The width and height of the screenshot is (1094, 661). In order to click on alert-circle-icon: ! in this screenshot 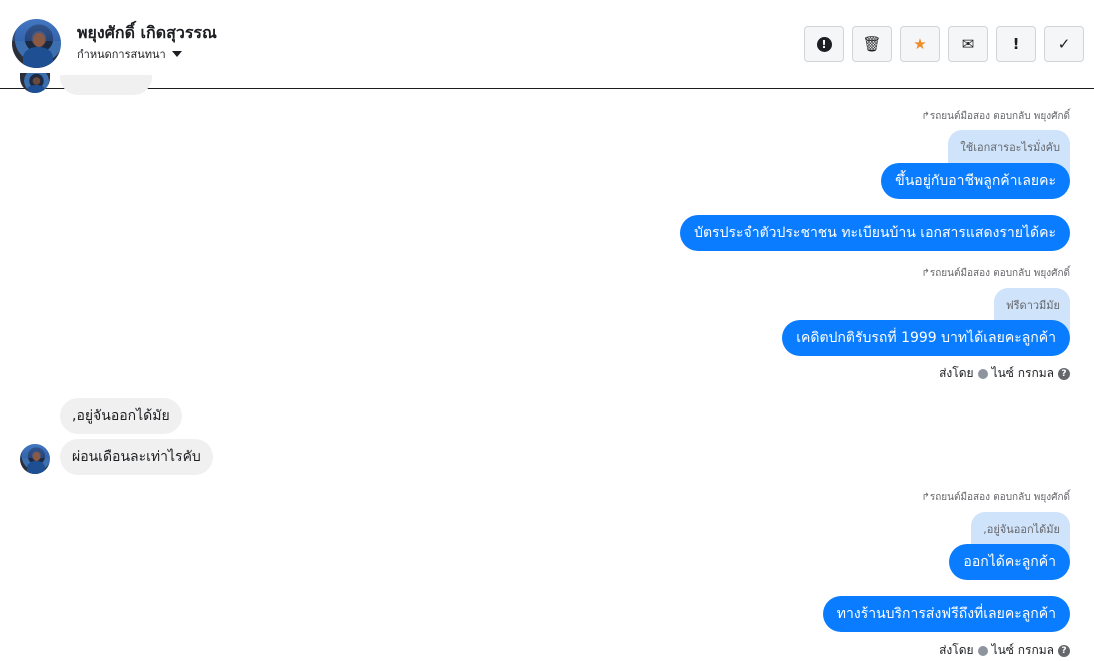, I will do `click(824, 44)`.